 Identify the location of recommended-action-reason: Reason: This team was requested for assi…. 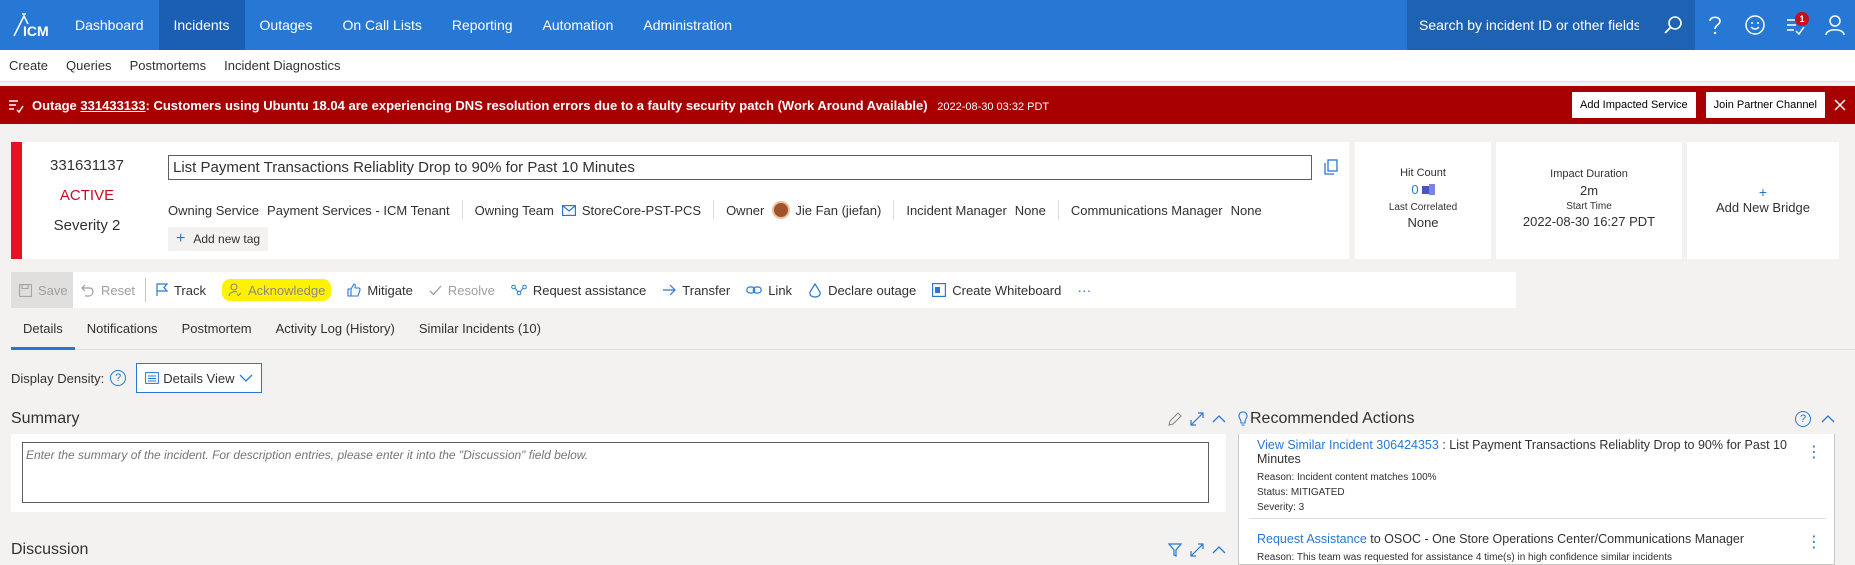
(1465, 557).